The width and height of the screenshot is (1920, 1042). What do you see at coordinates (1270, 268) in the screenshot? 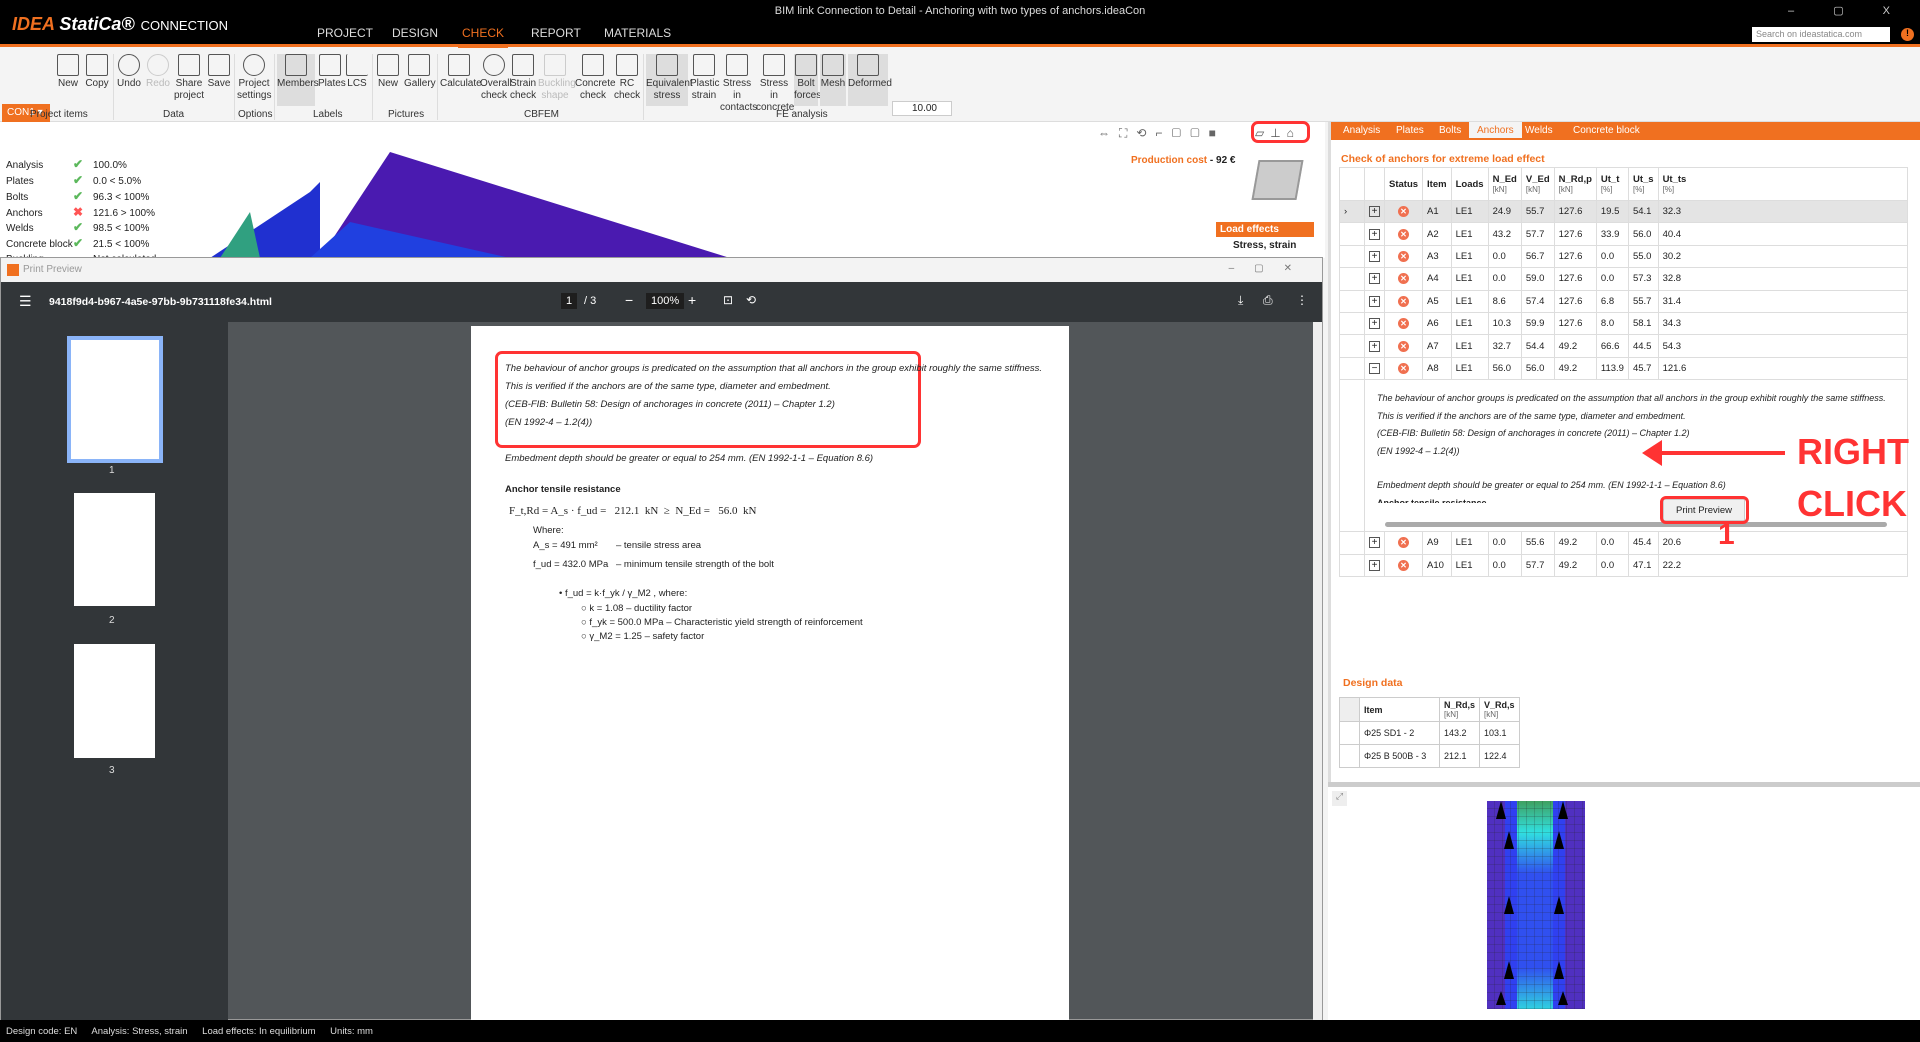
I see `window-controls: –▢✕` at bounding box center [1270, 268].